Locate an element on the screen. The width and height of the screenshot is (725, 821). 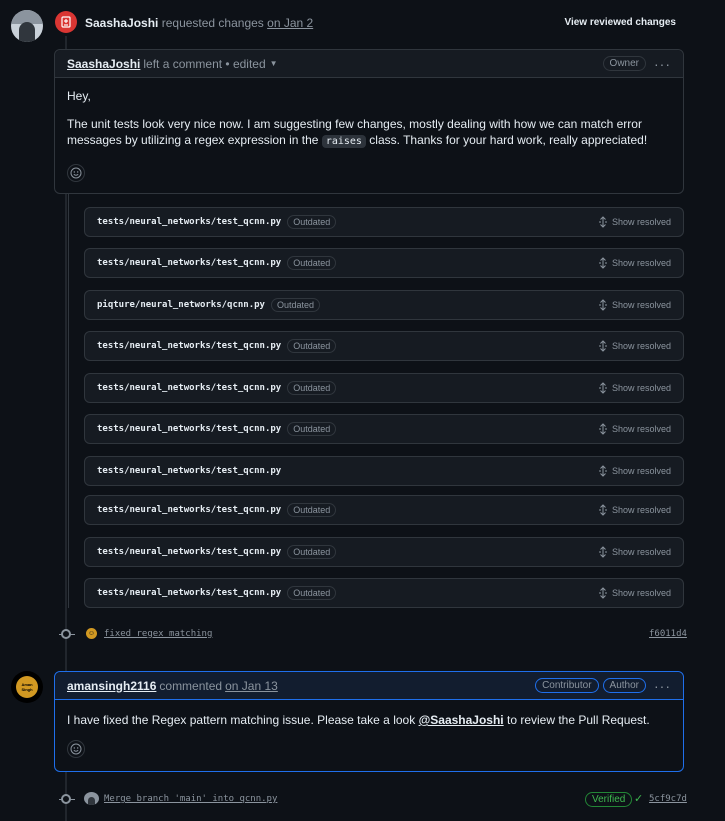
comment-2-text-2: to review the Pull Request. is located at coordinates (578, 720).